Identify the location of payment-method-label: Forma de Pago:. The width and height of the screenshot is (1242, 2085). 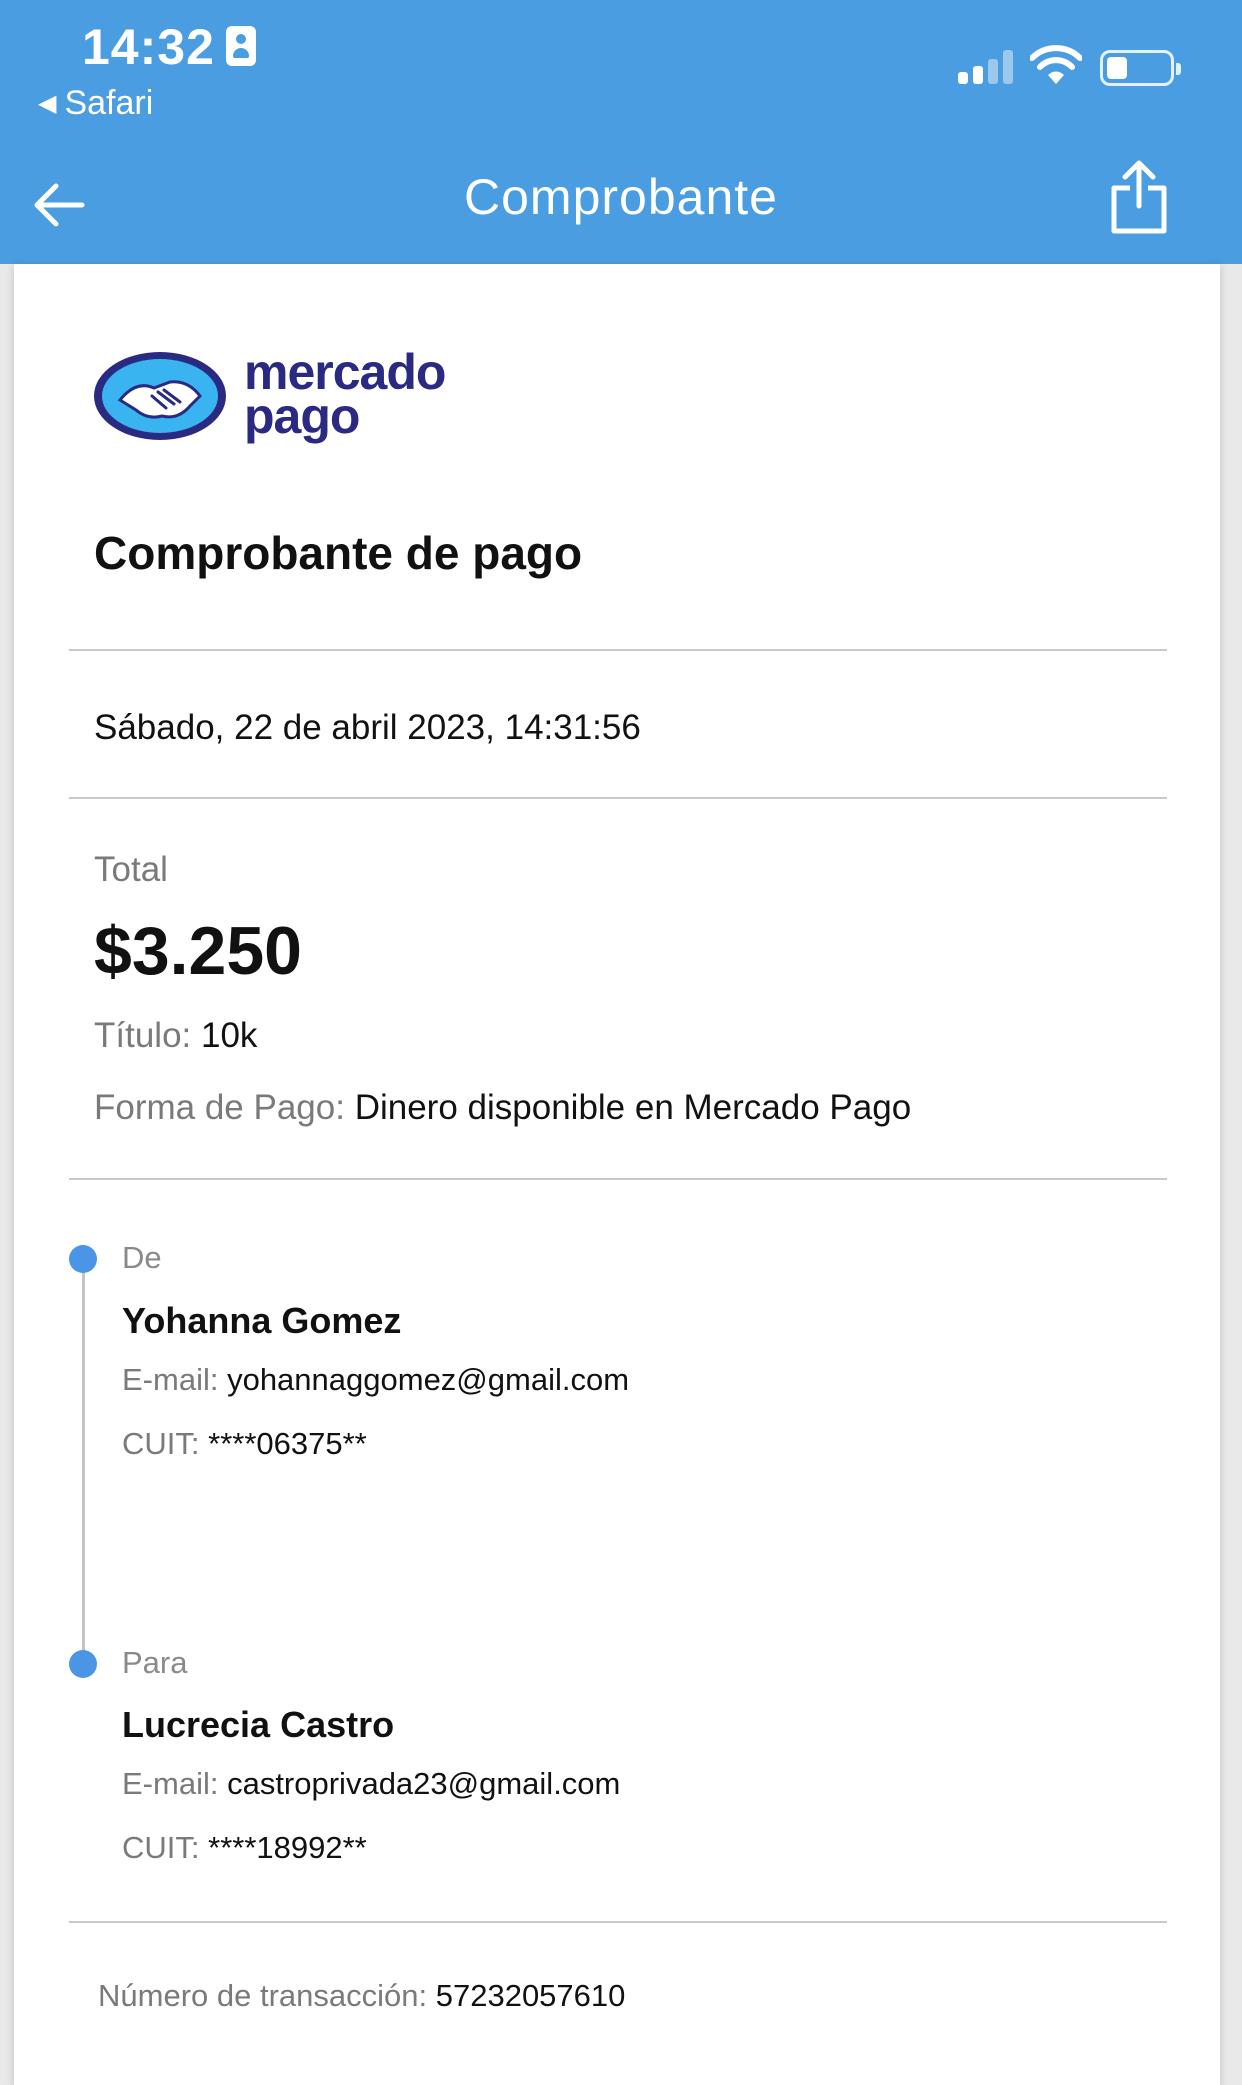
(219, 1107).